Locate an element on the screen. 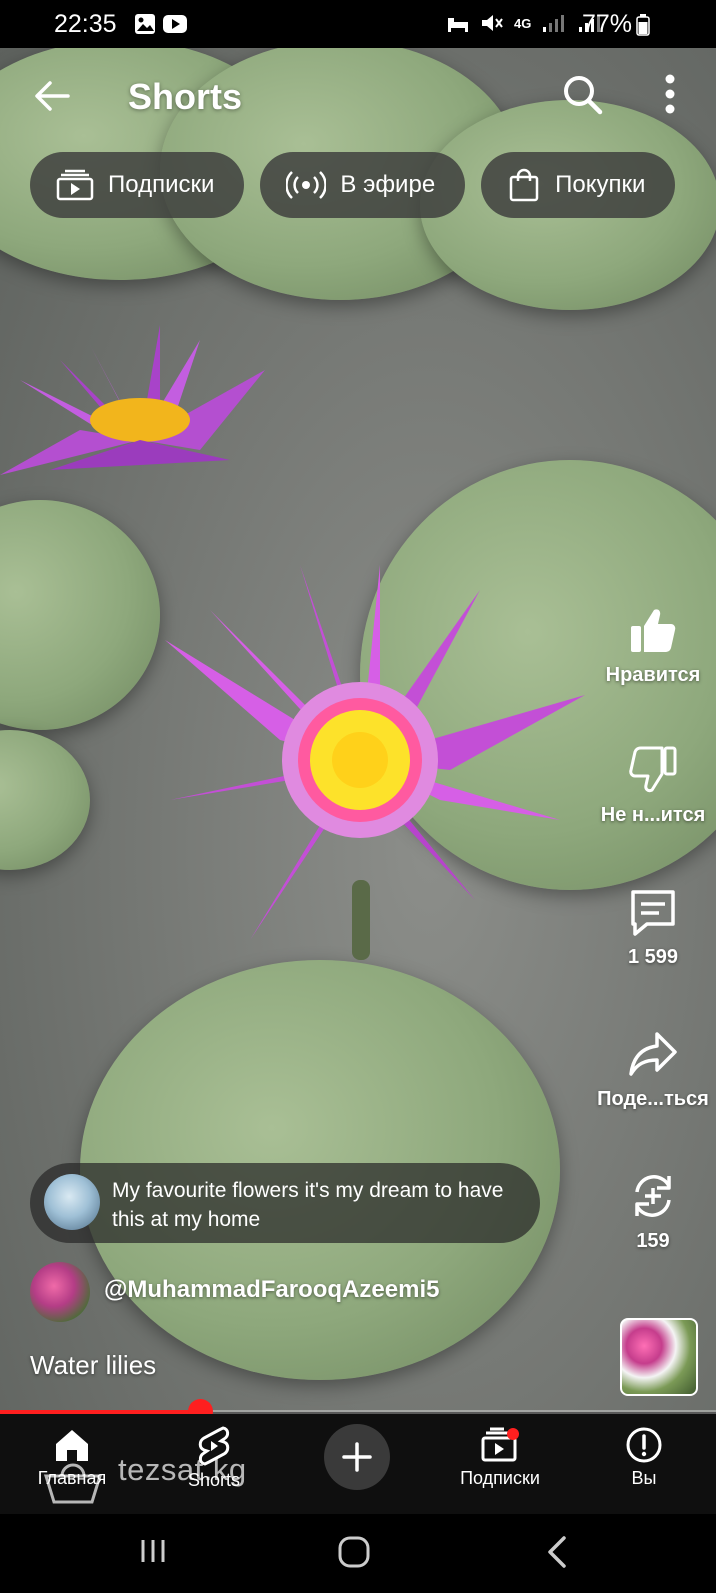  account-icon is located at coordinates (644, 1445).